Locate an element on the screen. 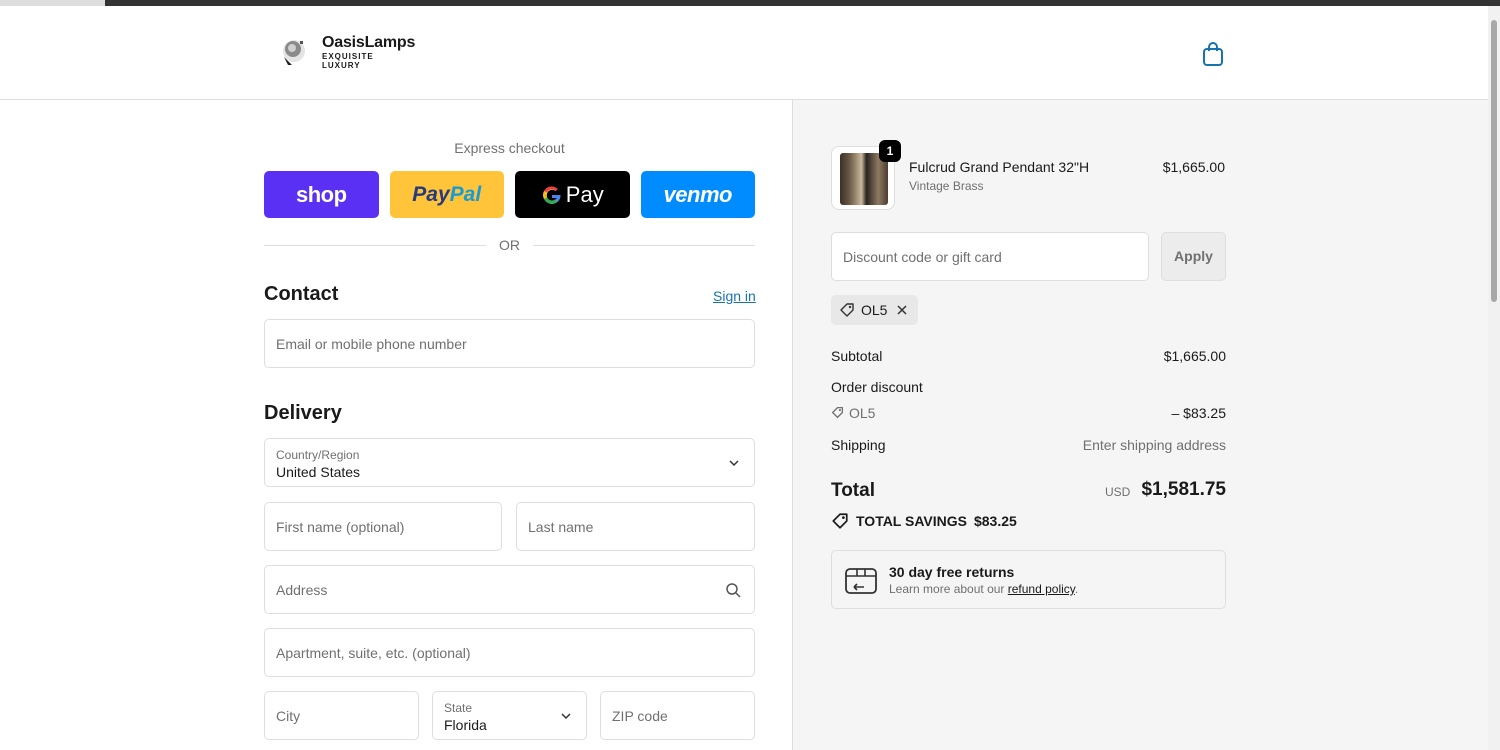 This screenshot has height=750, width=1500. state-select: State Florida is located at coordinates (509, 715).